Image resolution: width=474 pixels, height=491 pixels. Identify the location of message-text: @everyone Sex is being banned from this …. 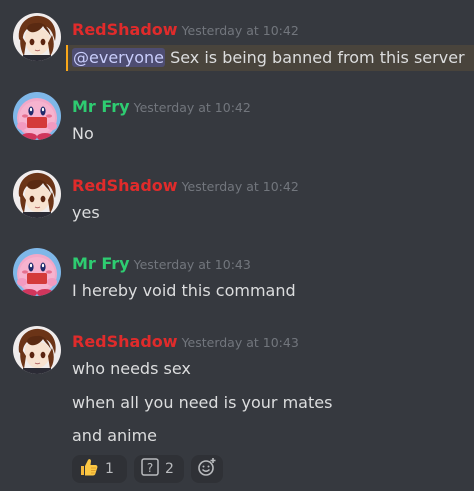
(268, 58).